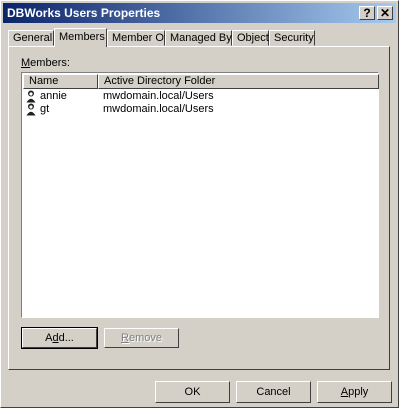 This screenshot has height=412, width=401. What do you see at coordinates (354, 392) in the screenshot?
I see `apply-button: Apply` at bounding box center [354, 392].